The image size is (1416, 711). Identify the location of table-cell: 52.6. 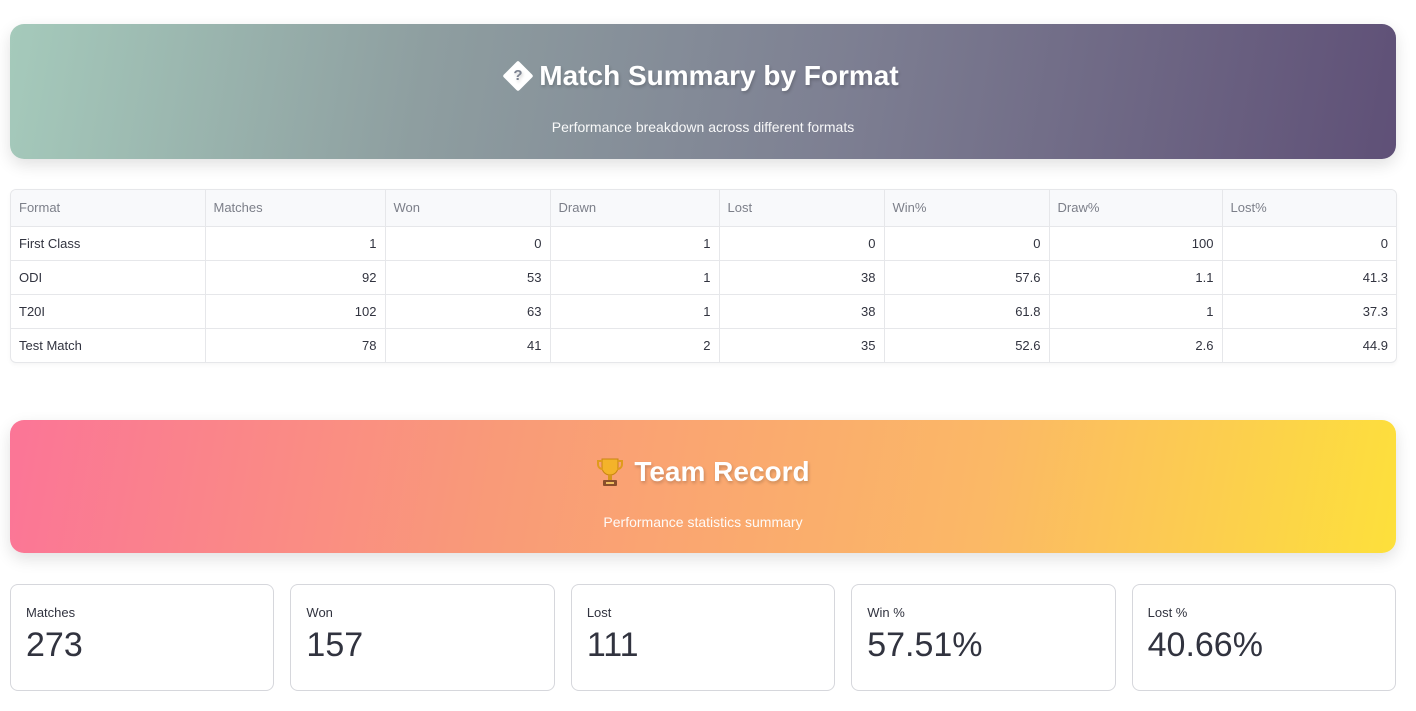
(967, 345).